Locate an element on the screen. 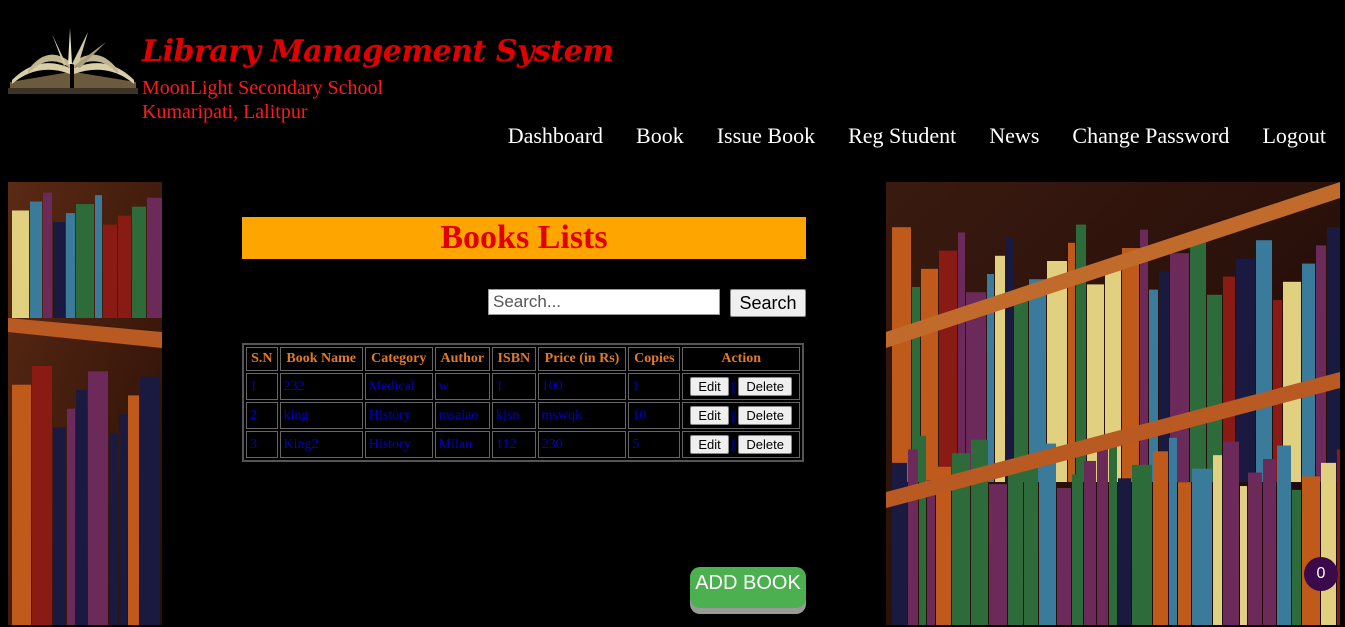 This screenshot has height=627, width=1345. cell-copies: 5 is located at coordinates (654, 444).